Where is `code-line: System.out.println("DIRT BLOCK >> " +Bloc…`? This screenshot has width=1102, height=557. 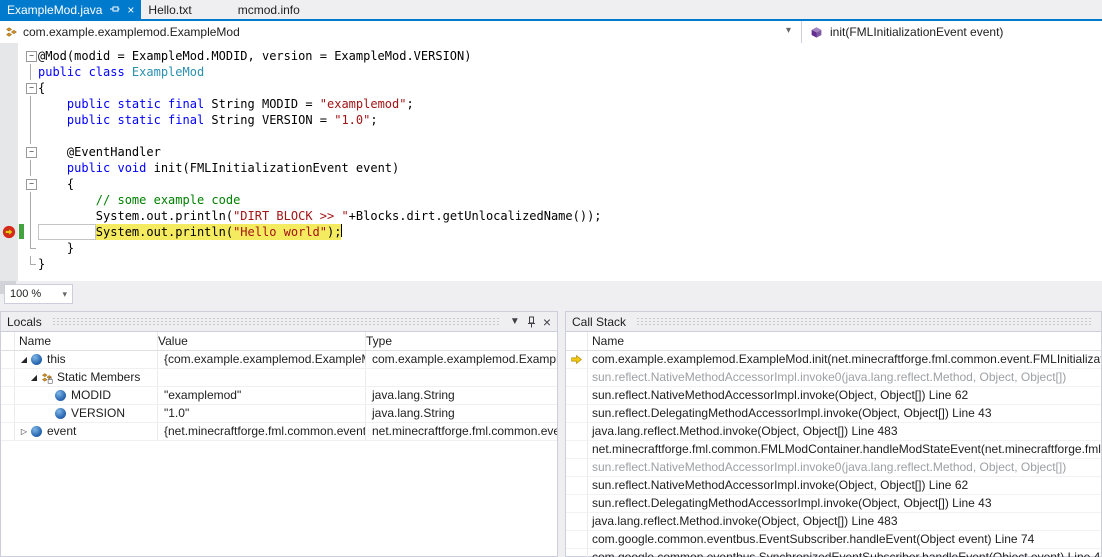
code-line: System.out.println("DIRT BLOCK >> " +Bloc… is located at coordinates (551, 216).